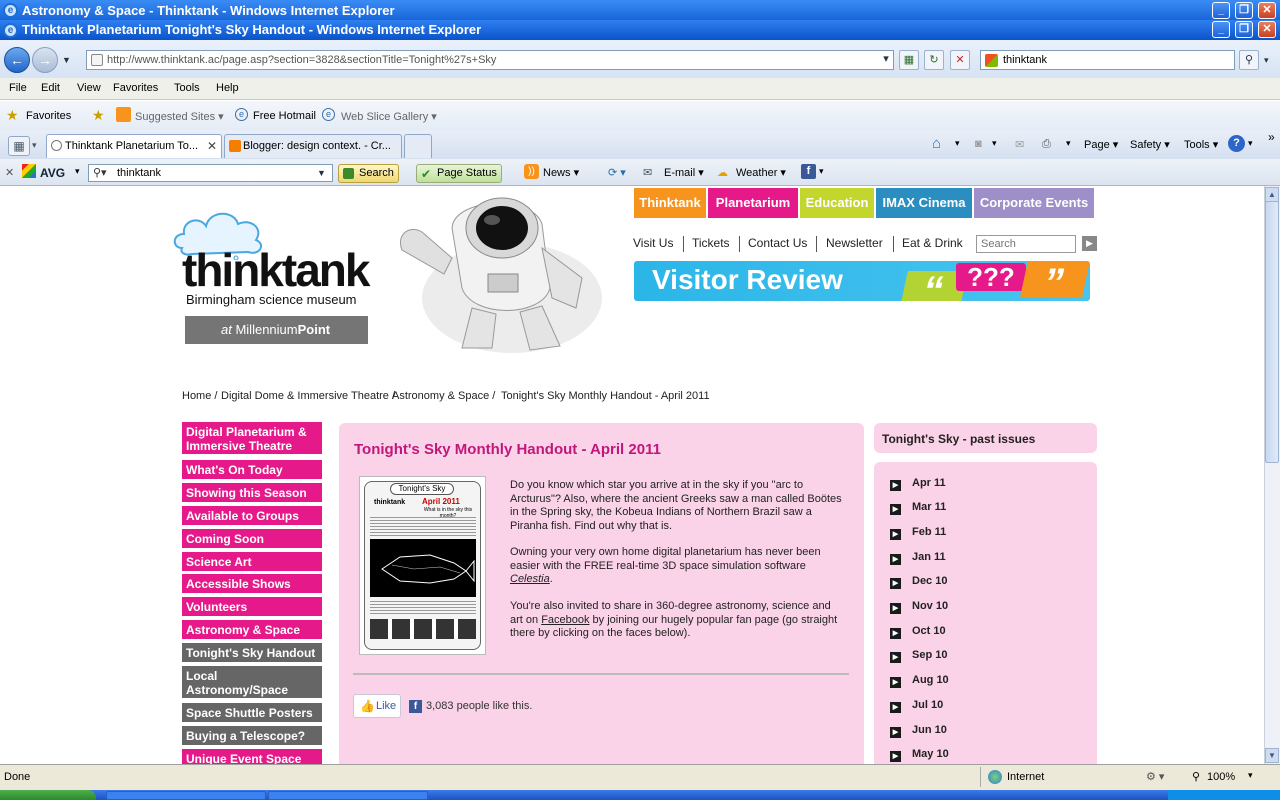 This screenshot has width=1280, height=800. Describe the element at coordinates (252, 439) in the screenshot. I see `sidebar-item-digital-planetarium: Digital Planetarium & Immersive Theatre` at that location.